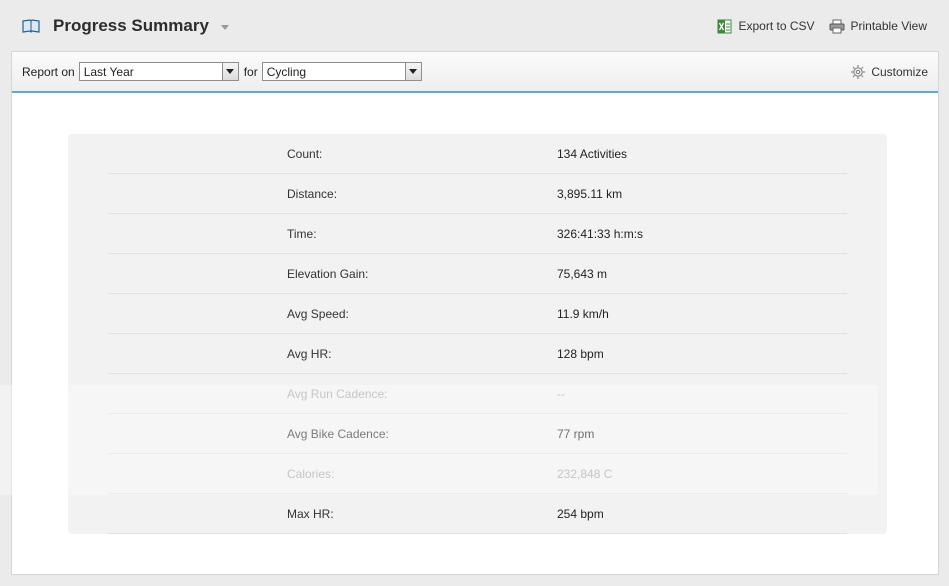 This screenshot has height=586, width=949. What do you see at coordinates (477, 434) in the screenshot?
I see `summary-row-avg-bike-cadence: Avg Bike Cadence: 77 rpm` at bounding box center [477, 434].